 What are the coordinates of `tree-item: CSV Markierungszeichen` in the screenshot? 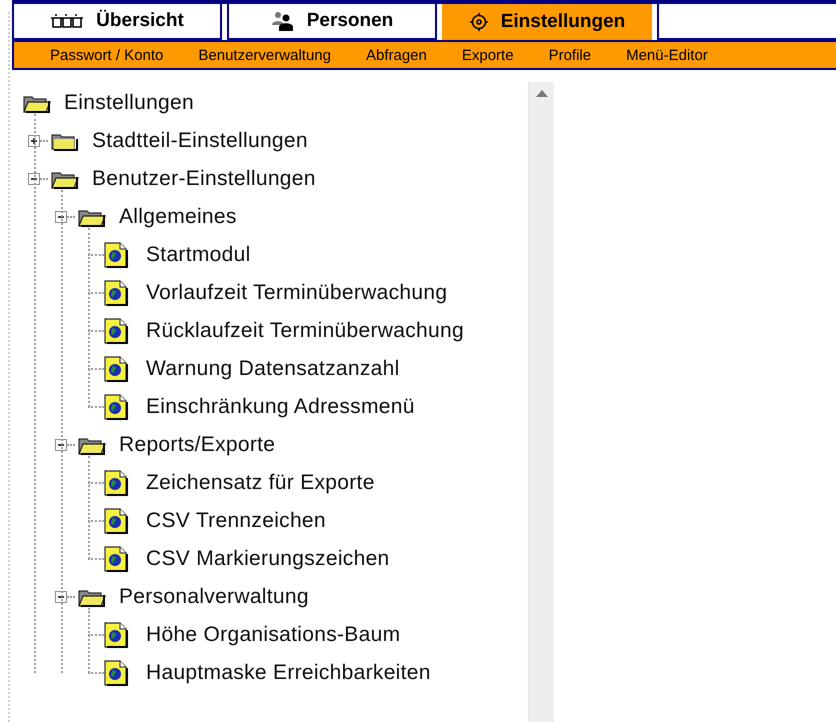 It's located at (268, 559).